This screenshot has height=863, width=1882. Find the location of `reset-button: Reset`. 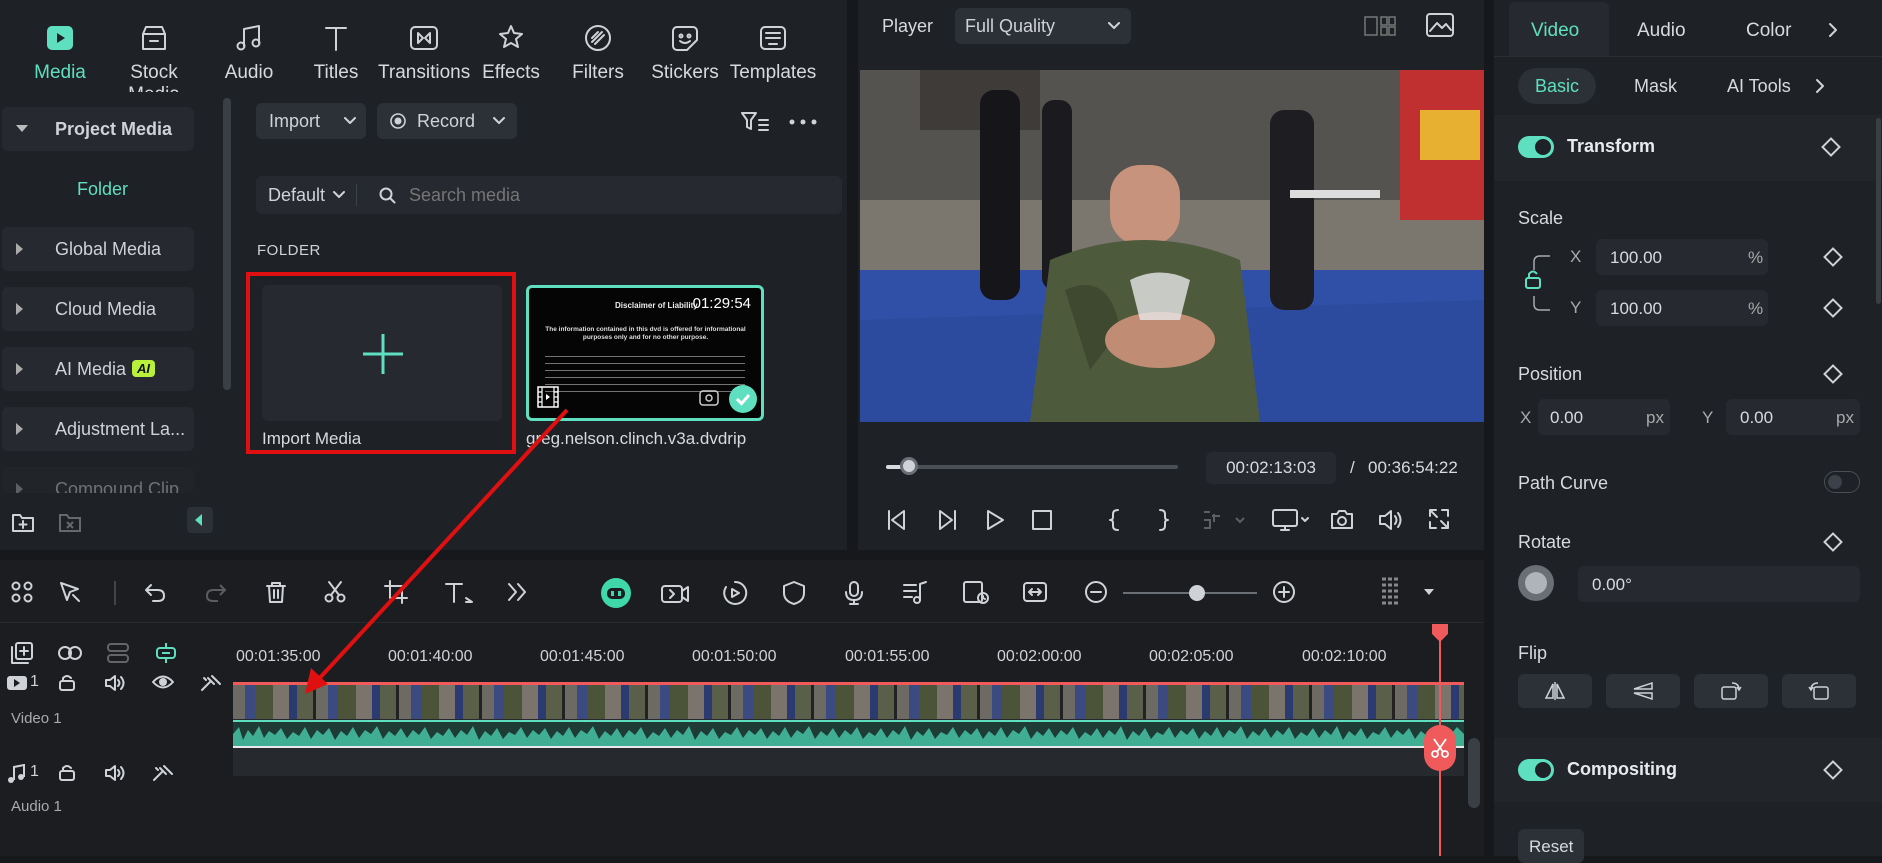

reset-button: Reset is located at coordinates (1551, 846).